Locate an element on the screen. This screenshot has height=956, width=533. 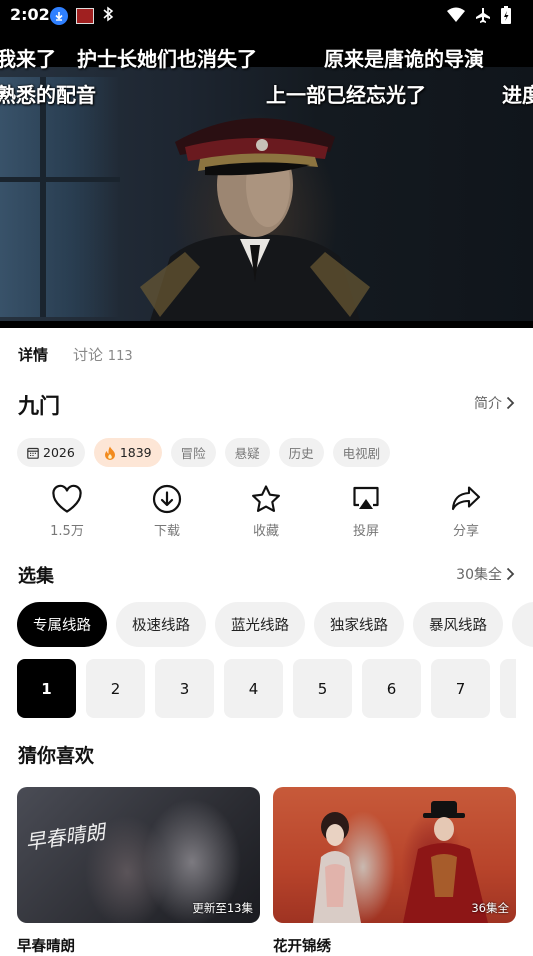
favorite-button: 收藏 is located at coordinates (266, 511).